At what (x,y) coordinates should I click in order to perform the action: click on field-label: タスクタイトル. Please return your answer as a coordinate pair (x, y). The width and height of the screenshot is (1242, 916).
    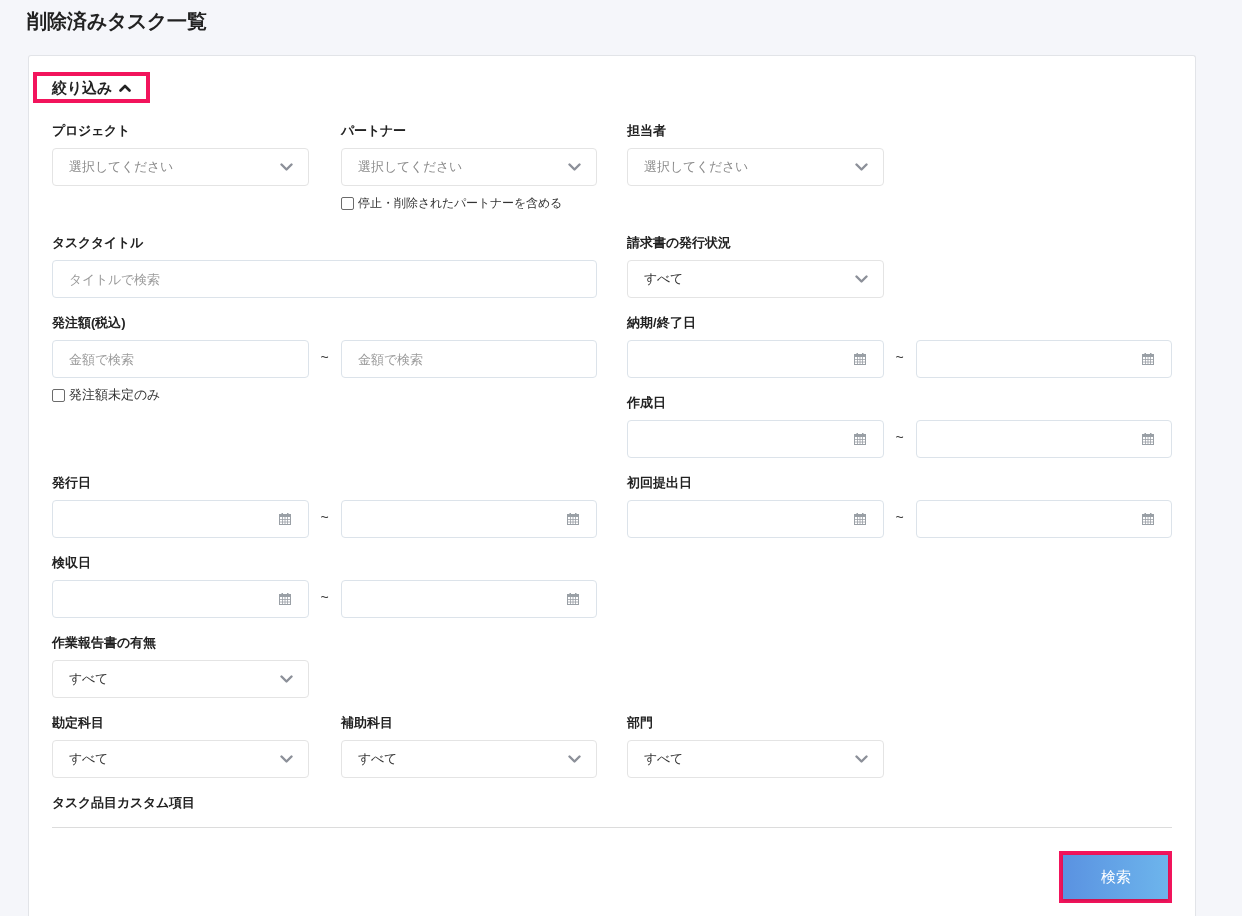
    Looking at the image, I should click on (97, 243).